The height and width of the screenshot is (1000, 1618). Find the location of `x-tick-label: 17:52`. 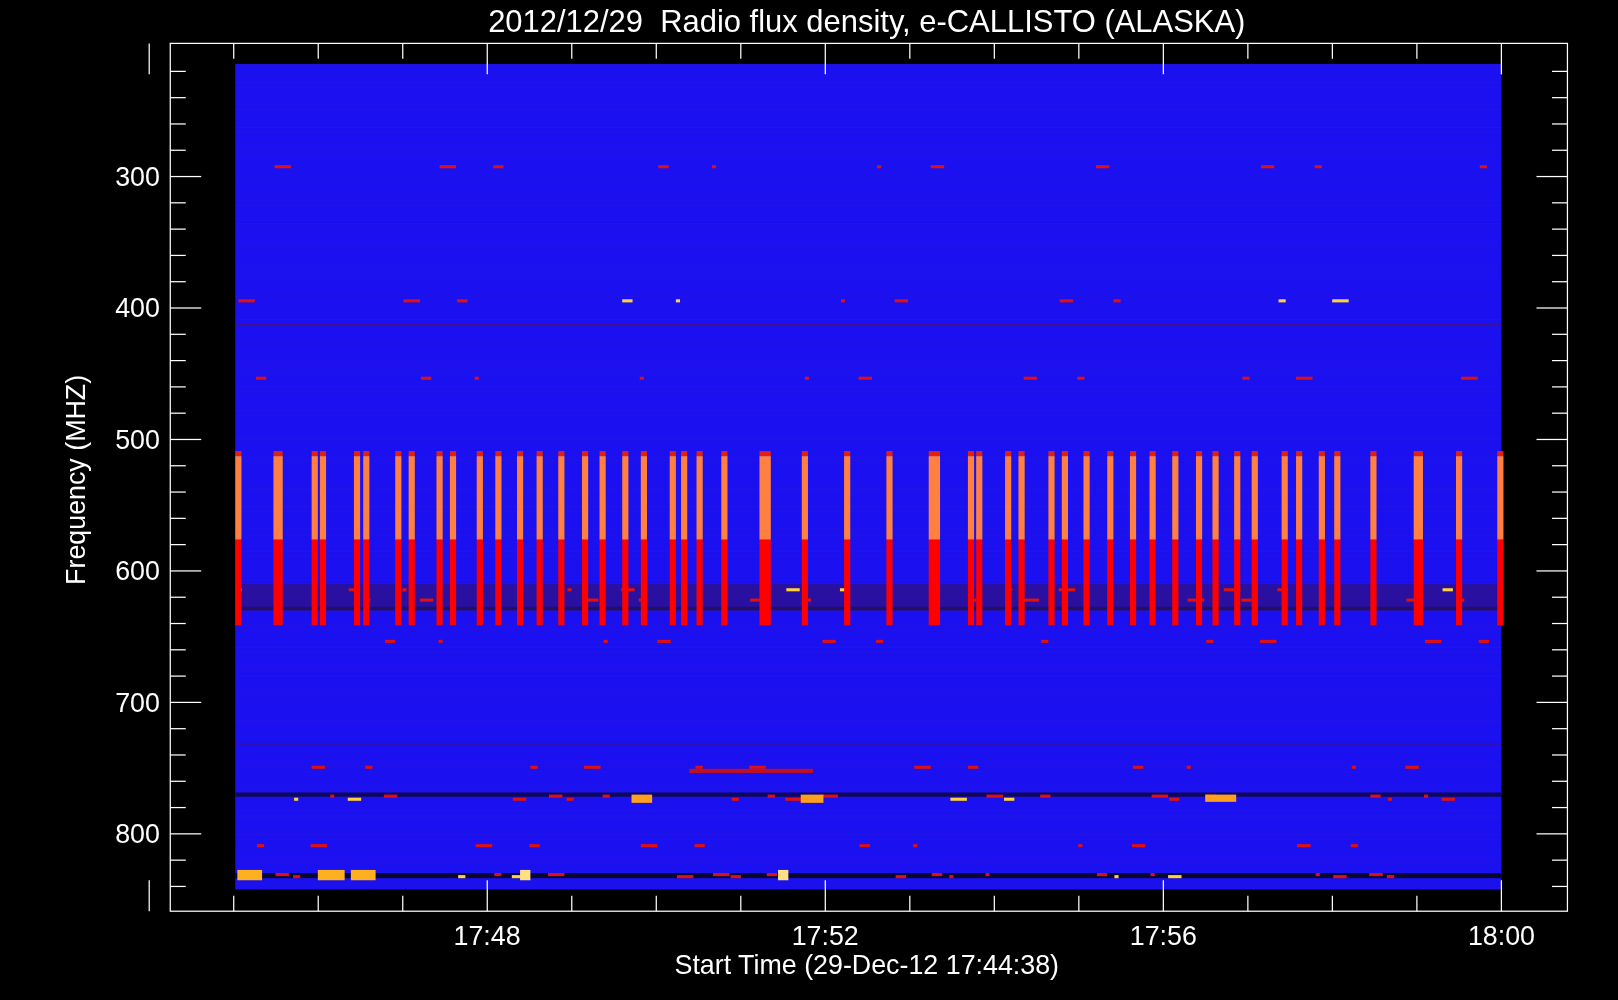

x-tick-label: 17:52 is located at coordinates (825, 936).